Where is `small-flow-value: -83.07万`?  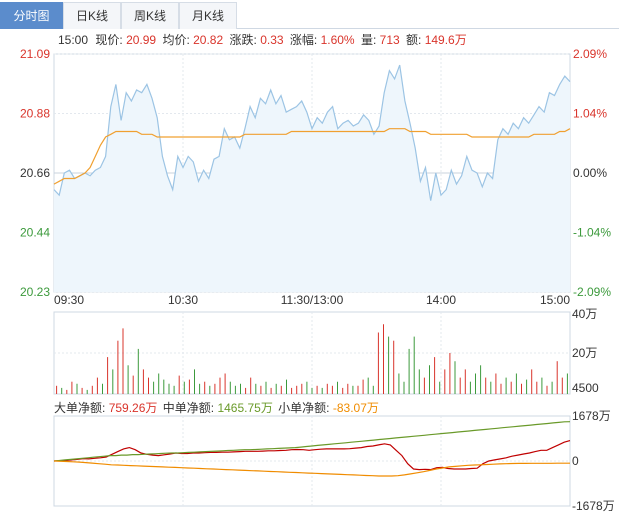 small-flow-value: -83.07万 is located at coordinates (356, 408).